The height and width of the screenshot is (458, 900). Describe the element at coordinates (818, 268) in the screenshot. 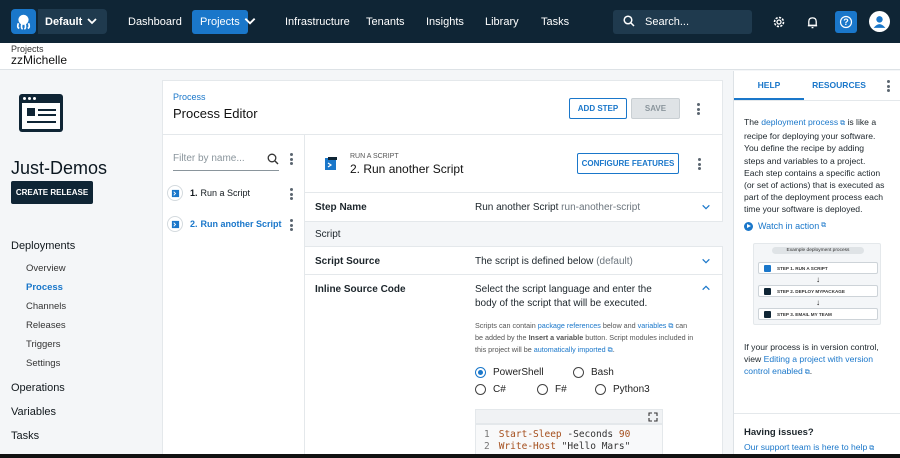

I see `diagram-step: STEP 1. RUN A SCRIPT` at that location.